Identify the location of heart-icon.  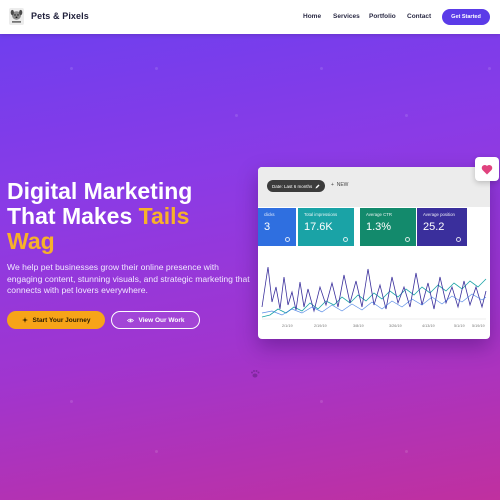
(487, 169).